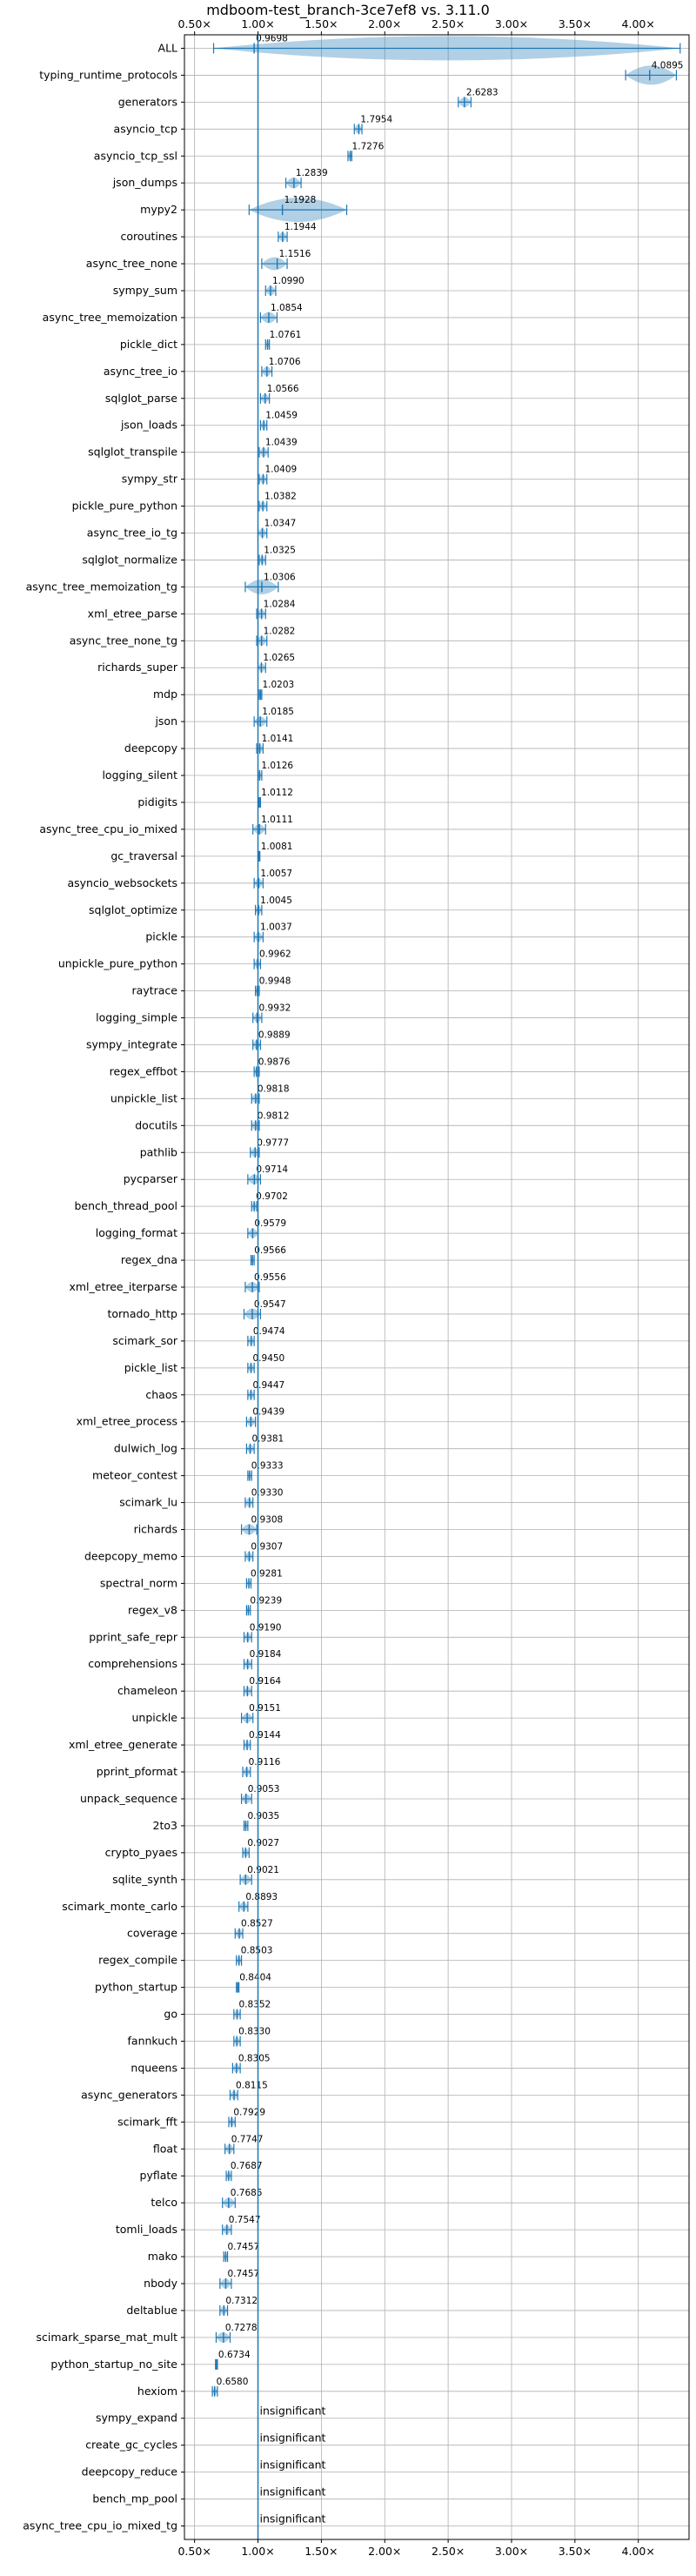 This screenshot has width=696, height=2576. Describe the element at coordinates (281, 416) in the screenshot. I see `value-label: 1.0459` at that location.